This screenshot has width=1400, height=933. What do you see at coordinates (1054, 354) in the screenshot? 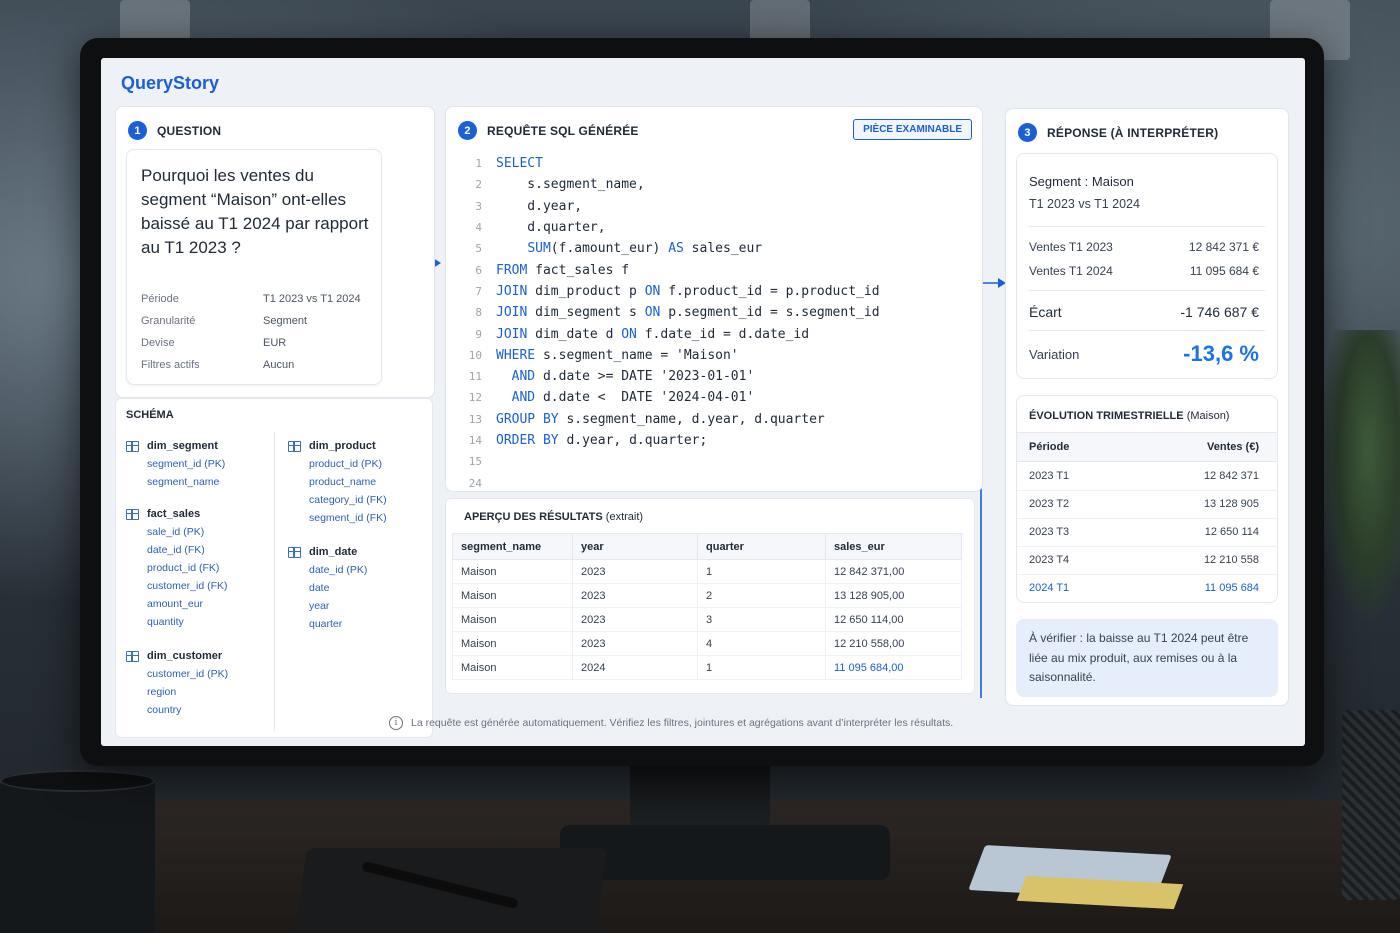
I see `kv-label: Variation` at bounding box center [1054, 354].